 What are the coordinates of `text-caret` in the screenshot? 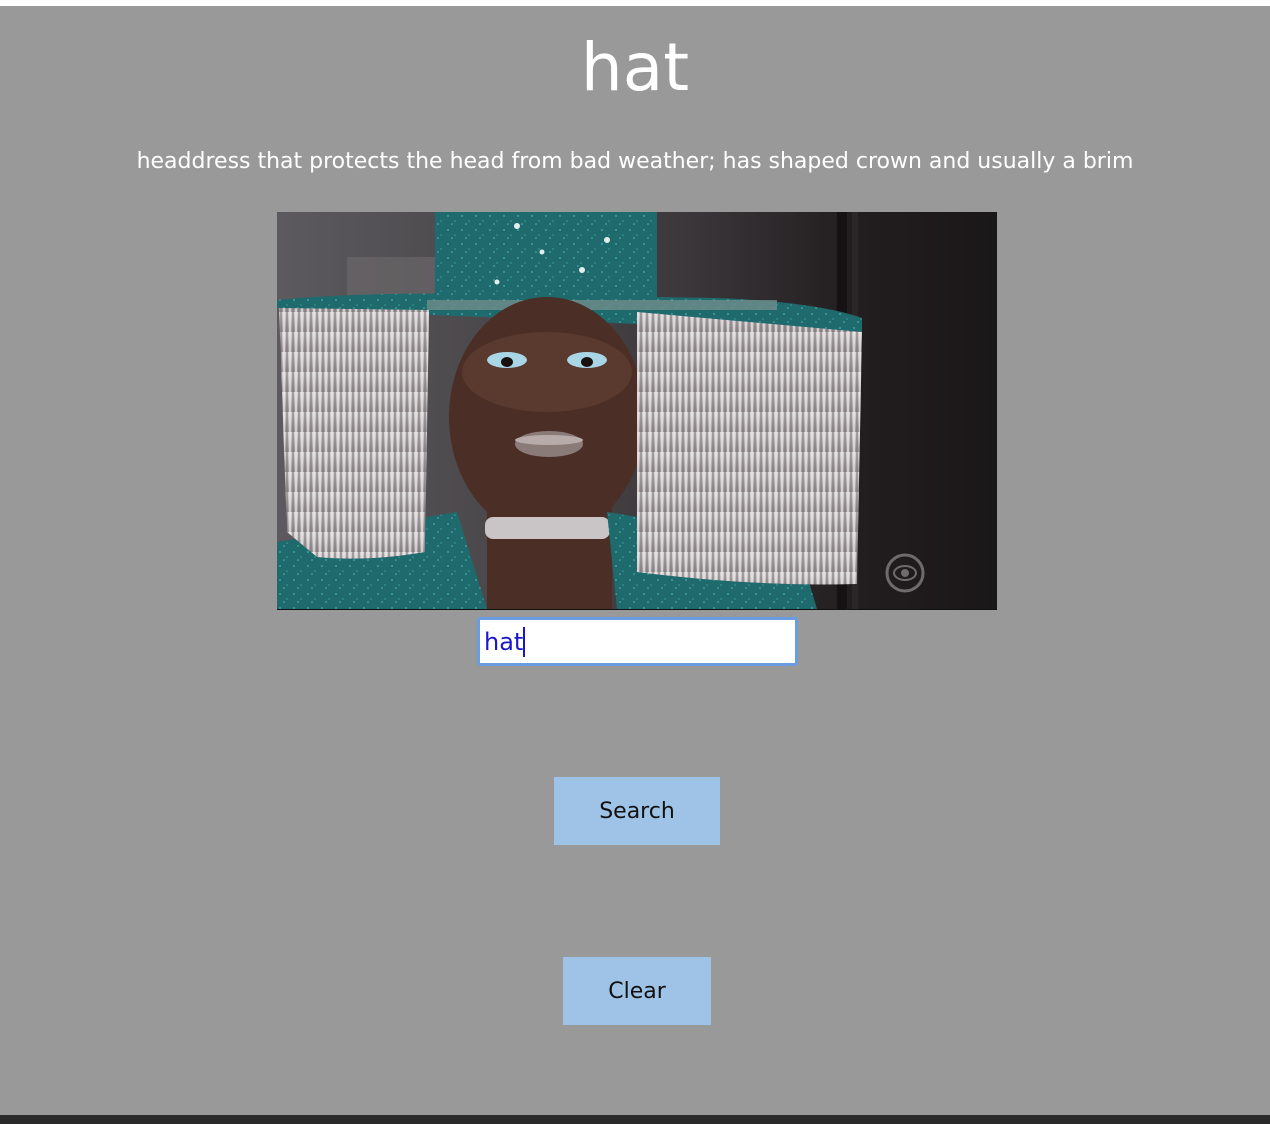 It's located at (524, 642).